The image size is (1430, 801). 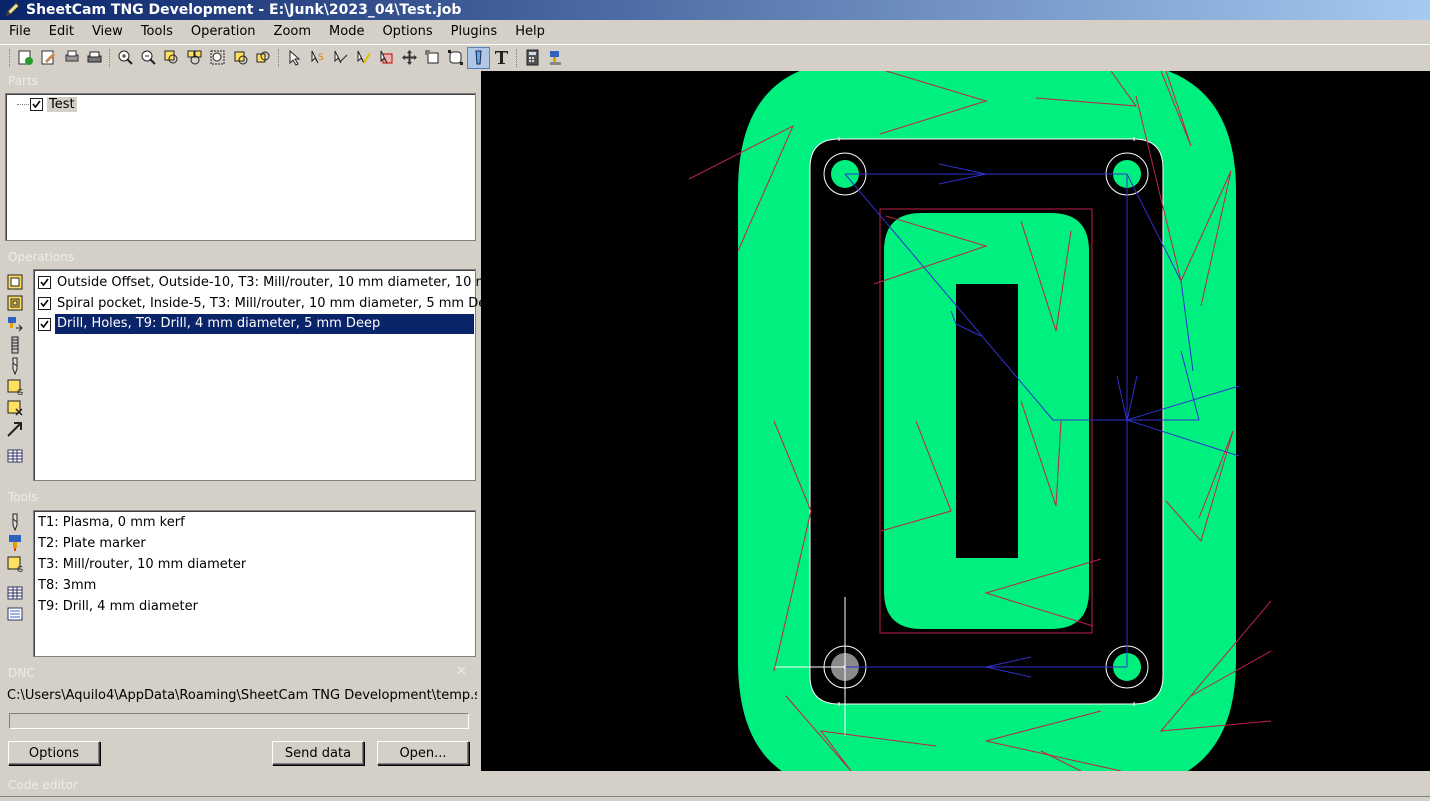 I want to click on part-item-test: Test, so click(x=53, y=104).